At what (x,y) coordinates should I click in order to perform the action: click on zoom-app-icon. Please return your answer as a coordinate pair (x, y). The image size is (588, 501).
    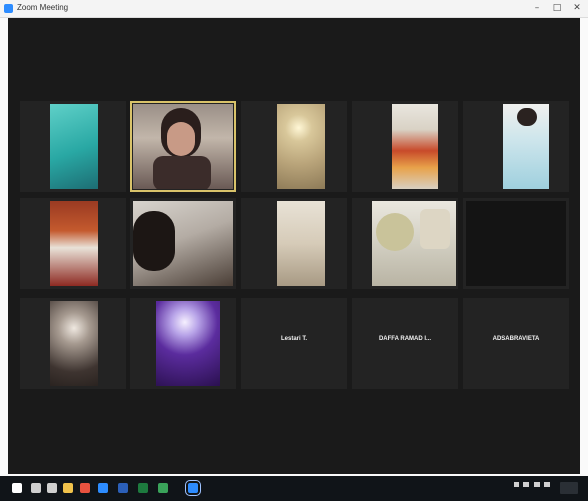
    Looking at the image, I should click on (8, 8).